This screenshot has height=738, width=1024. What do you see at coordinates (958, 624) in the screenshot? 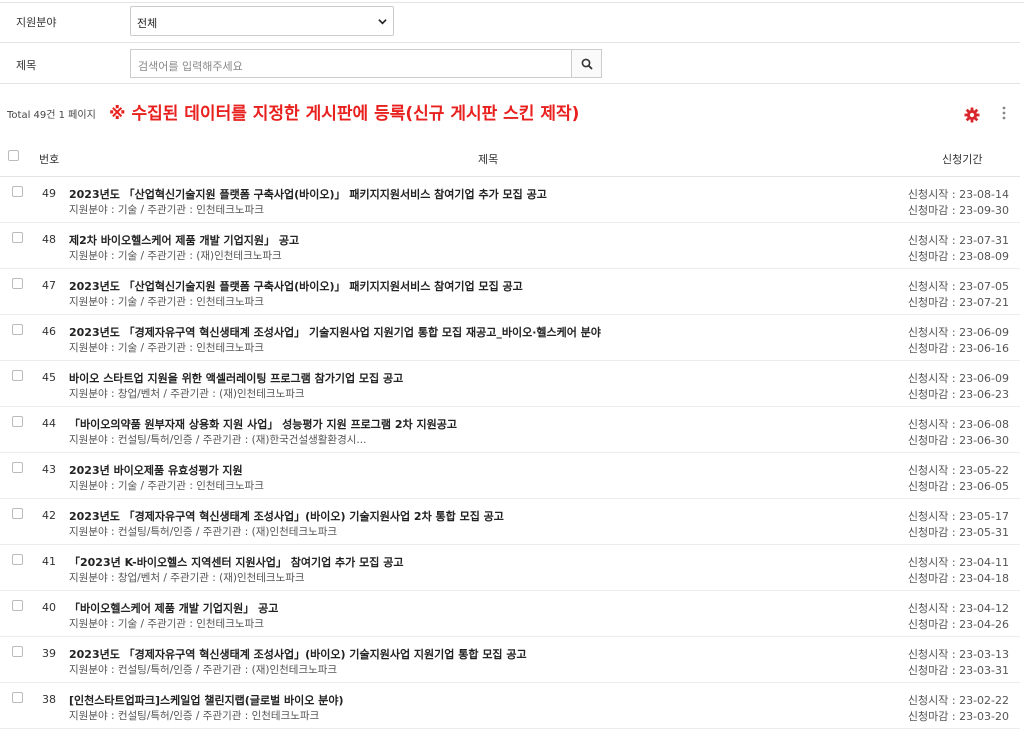
I see `row-end-date: 신청마감 : 23-04-26` at bounding box center [958, 624].